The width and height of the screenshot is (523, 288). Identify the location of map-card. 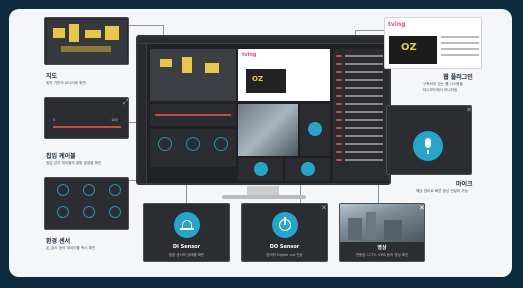
(86, 41).